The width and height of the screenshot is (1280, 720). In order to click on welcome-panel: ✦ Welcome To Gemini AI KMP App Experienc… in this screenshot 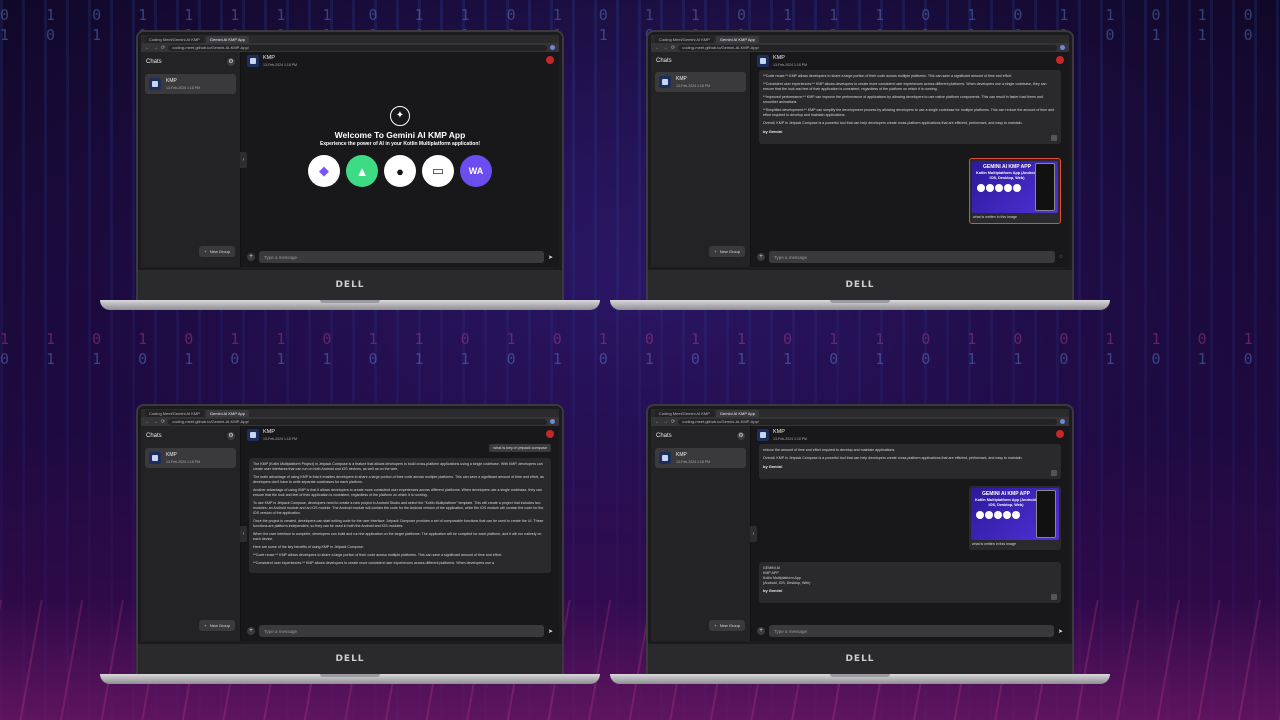, I will do `click(400, 146)`.